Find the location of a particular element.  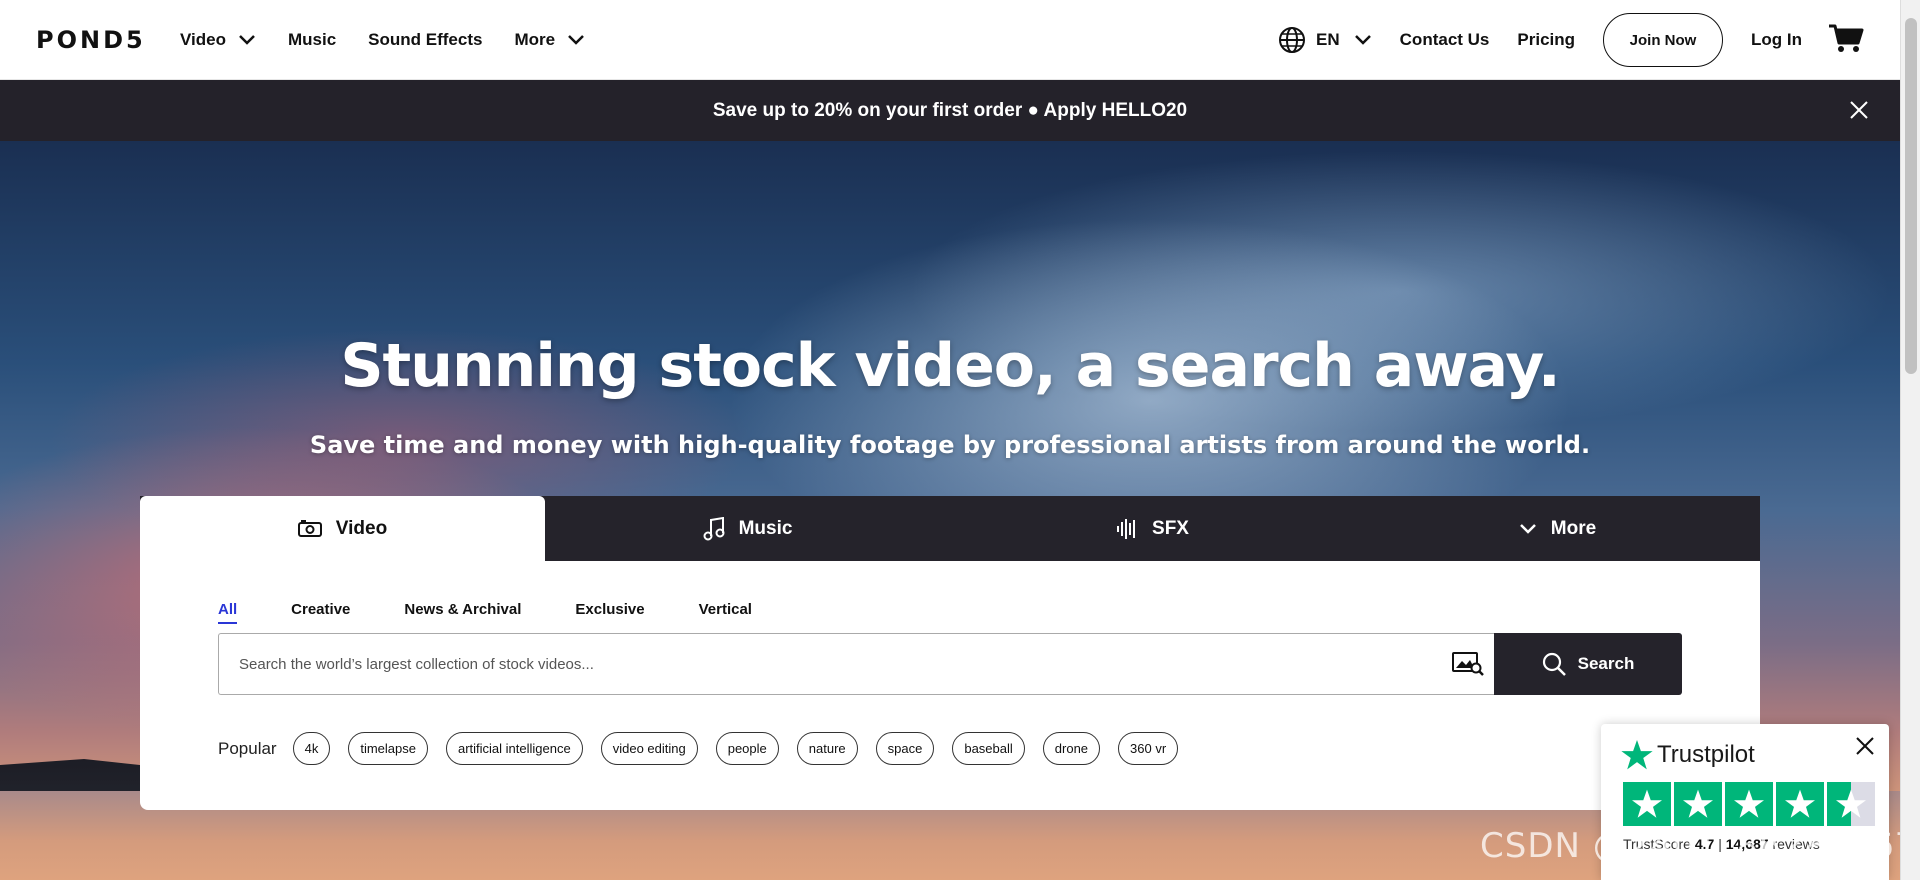

top-navigation: POND5 Video Music Sound Effects More EN is located at coordinates (950, 40).